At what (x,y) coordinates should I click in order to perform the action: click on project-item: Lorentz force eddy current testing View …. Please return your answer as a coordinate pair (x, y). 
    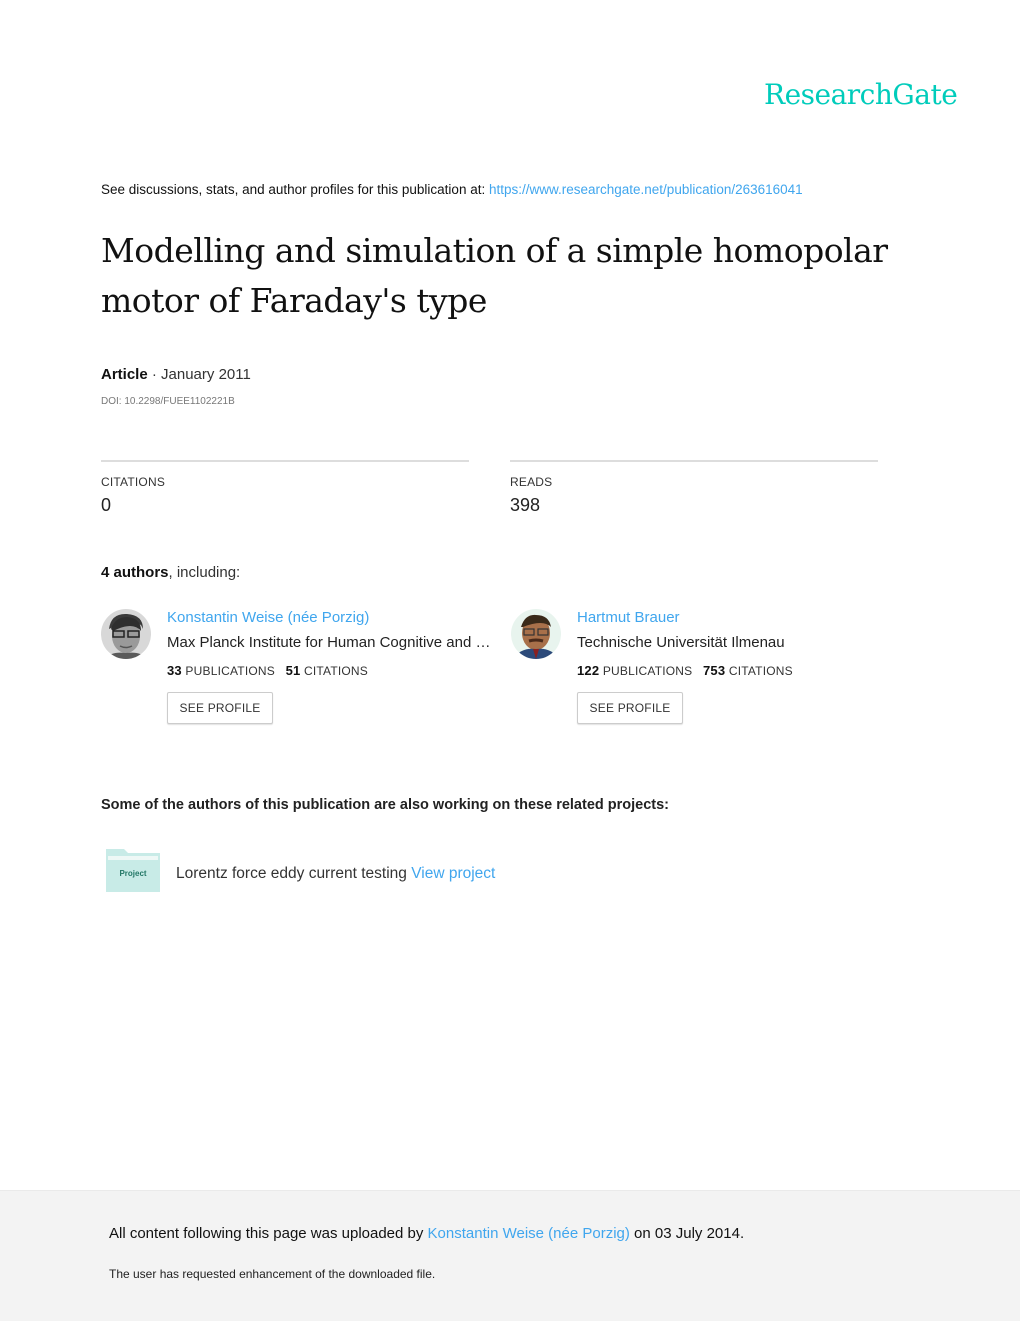
    Looking at the image, I should click on (335, 874).